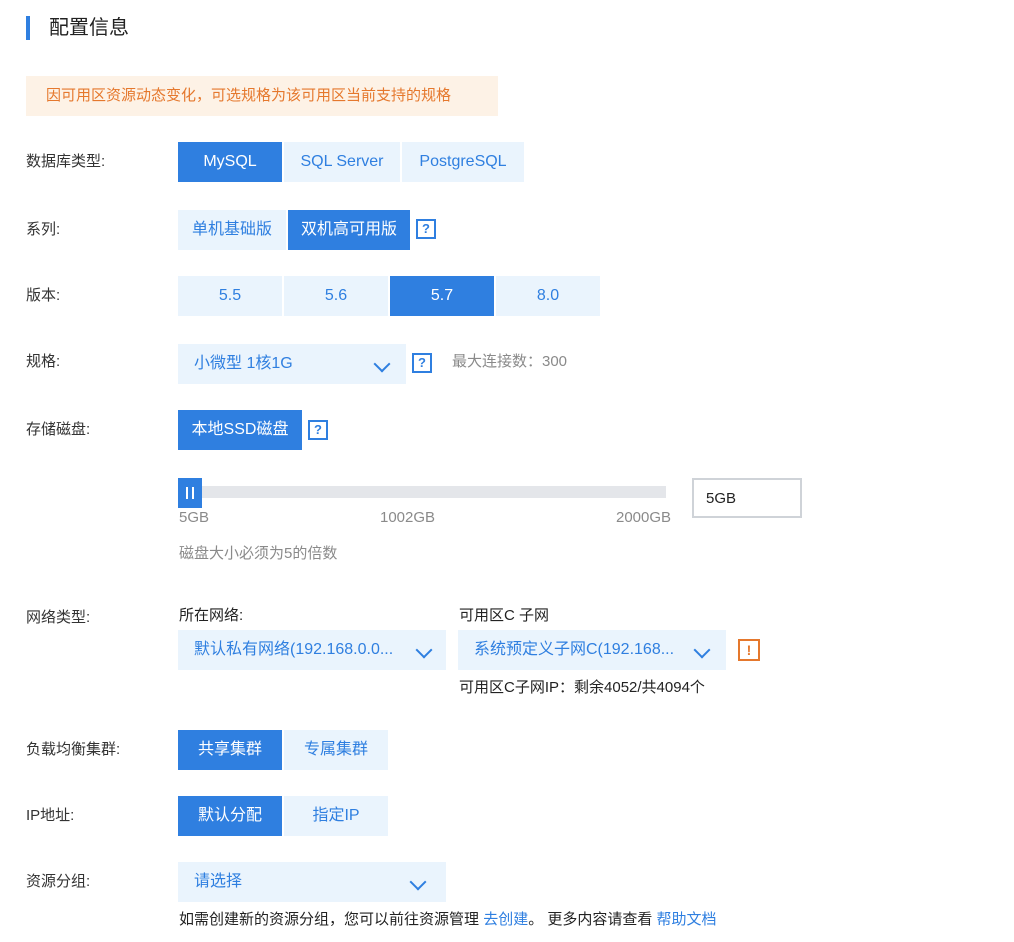 The height and width of the screenshot is (942, 1014). I want to click on version-5-5-button: 5.5, so click(230, 296).